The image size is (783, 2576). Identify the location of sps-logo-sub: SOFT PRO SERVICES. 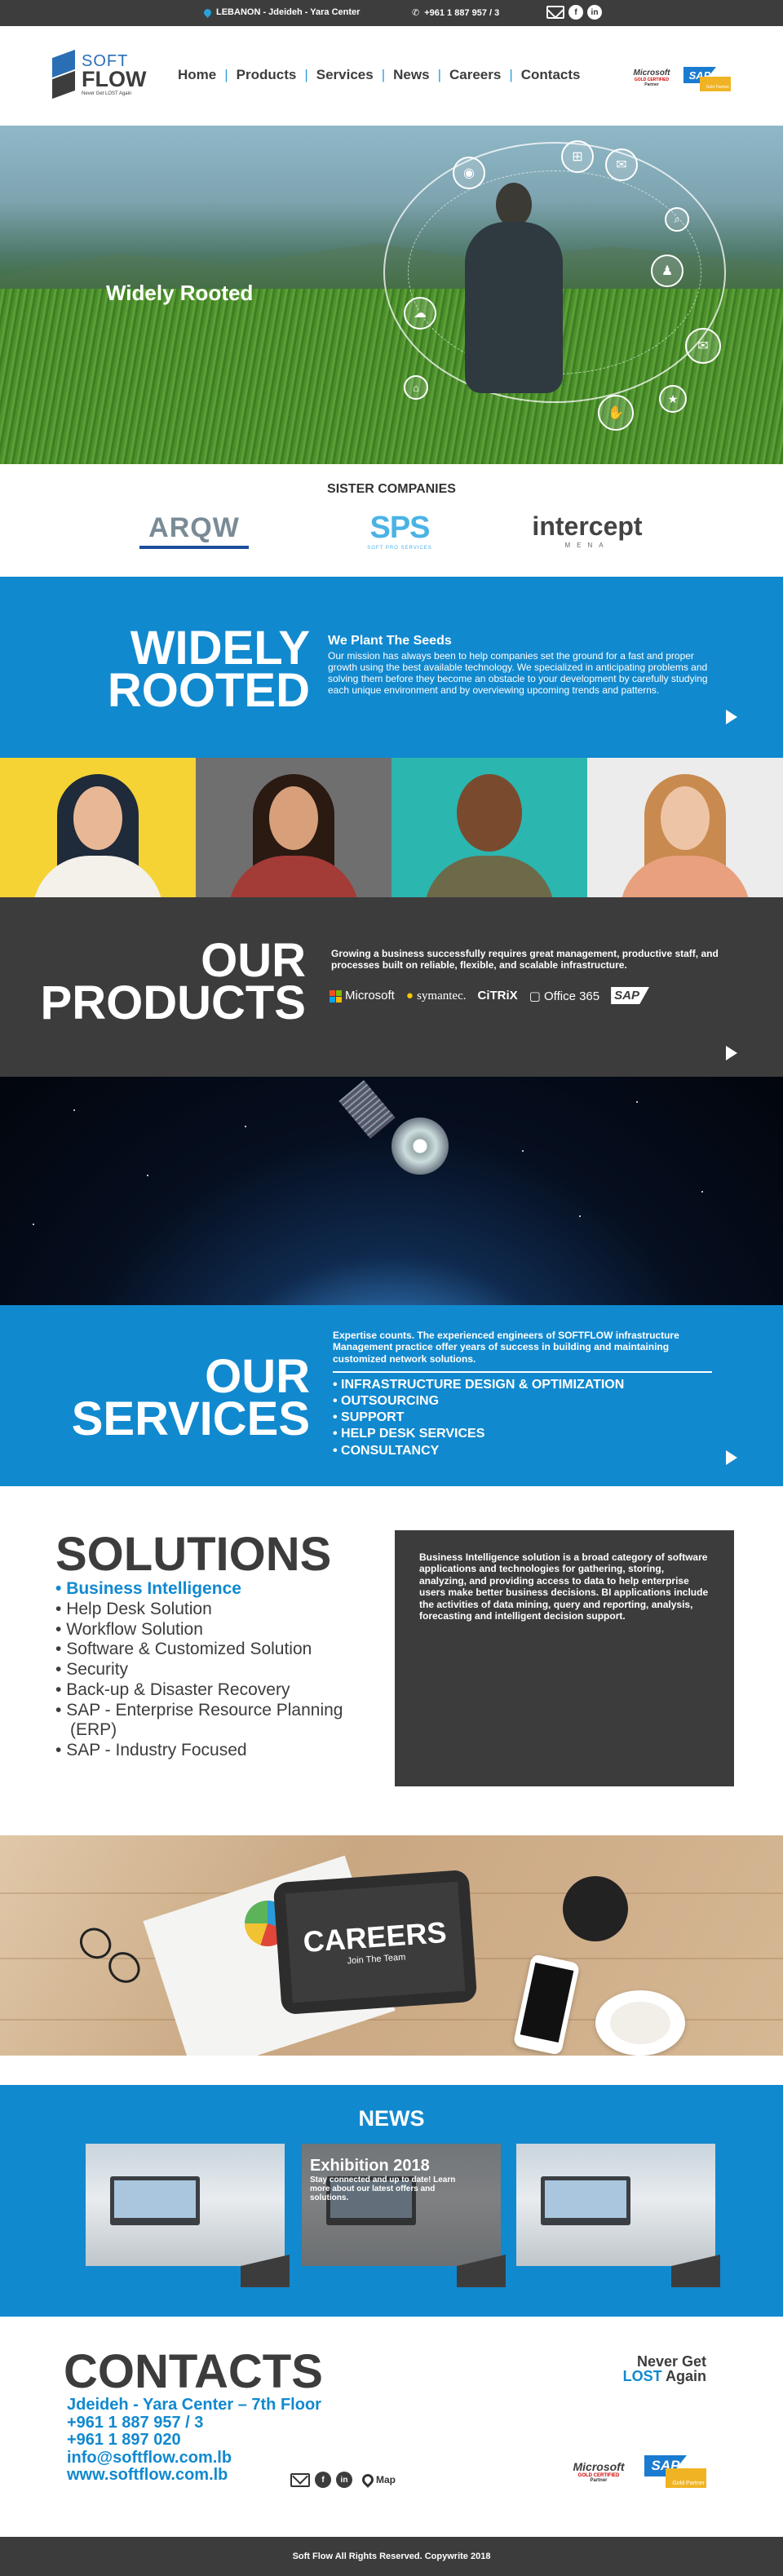
(399, 548).